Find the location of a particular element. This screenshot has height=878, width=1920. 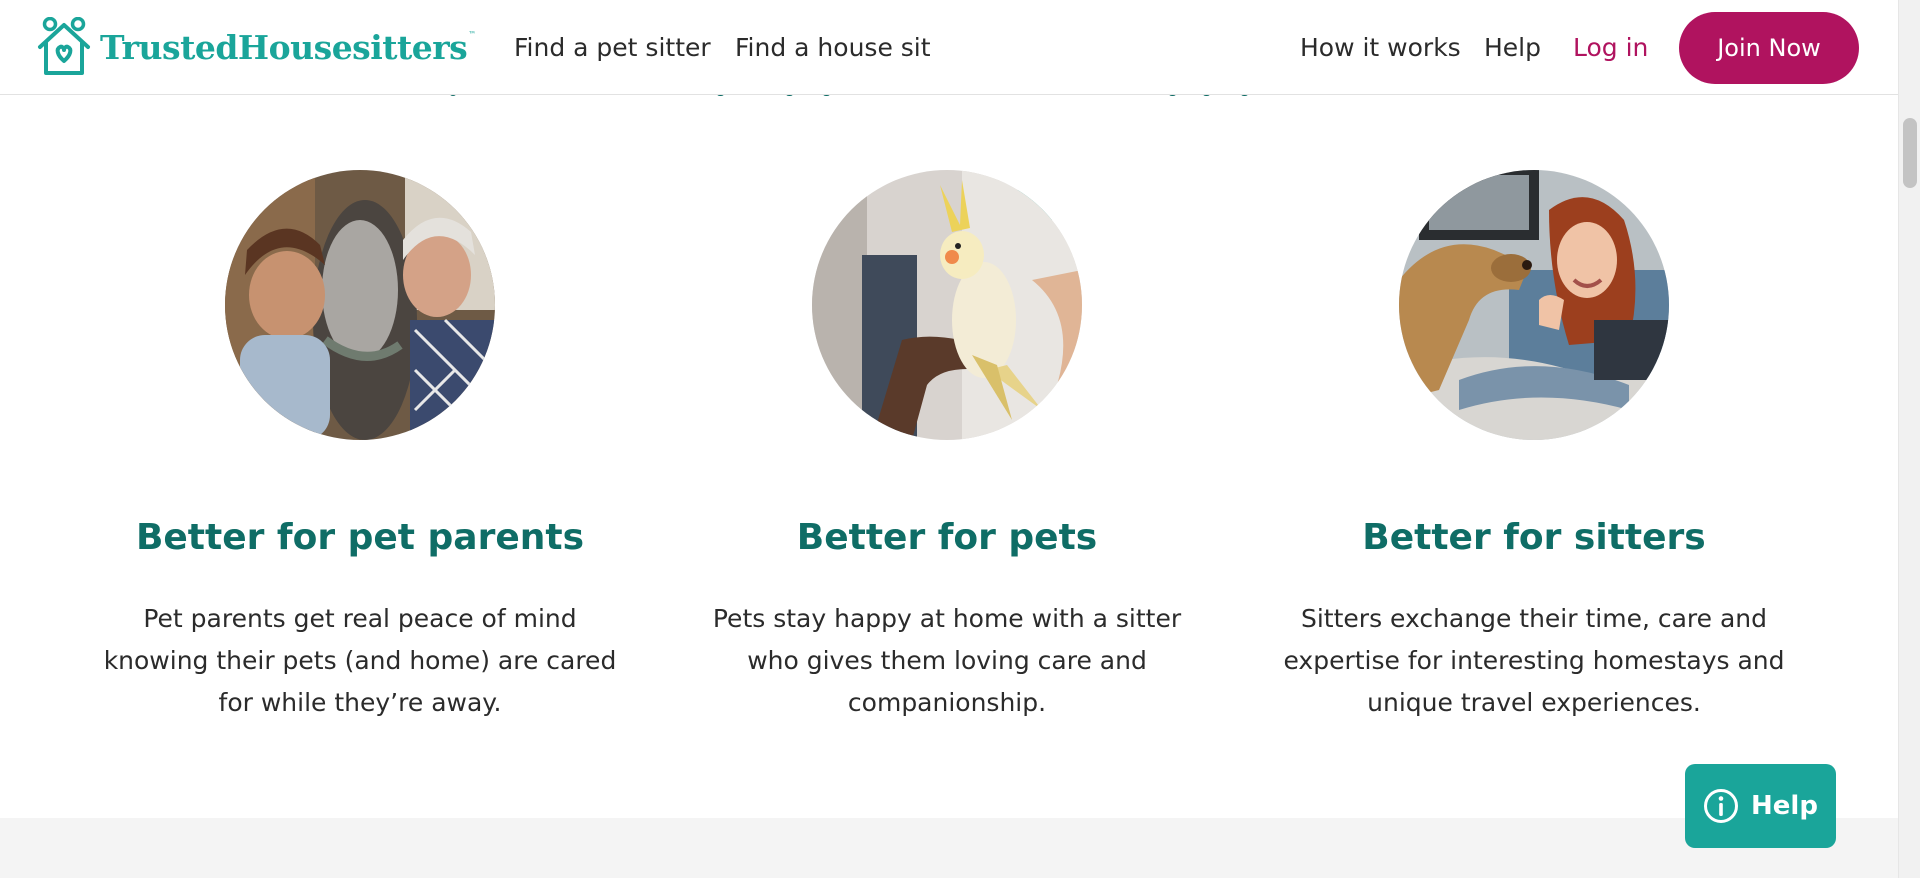

logo-wordmark: TrustedHousesitters is located at coordinates (284, 47).